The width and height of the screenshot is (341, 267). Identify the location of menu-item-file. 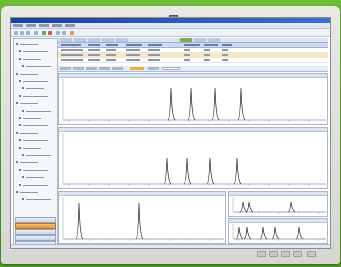
(18, 25).